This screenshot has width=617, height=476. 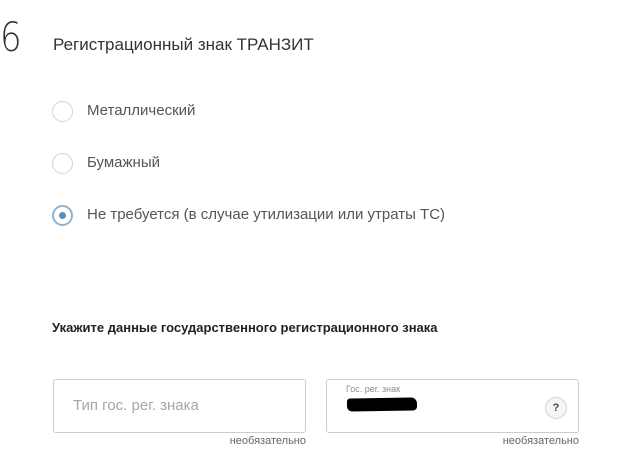 I want to click on plate-number-label: Гос. рег. знак, so click(x=373, y=389).